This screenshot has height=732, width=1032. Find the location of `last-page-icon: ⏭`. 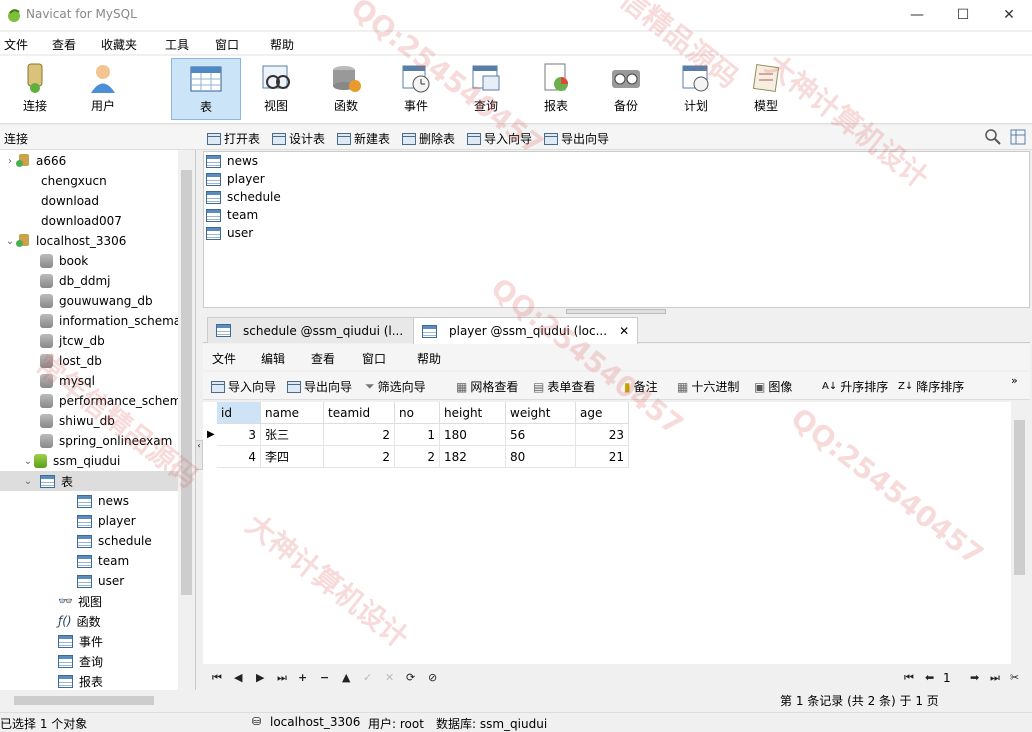

last-page-icon: ⏭ is located at coordinates (995, 678).